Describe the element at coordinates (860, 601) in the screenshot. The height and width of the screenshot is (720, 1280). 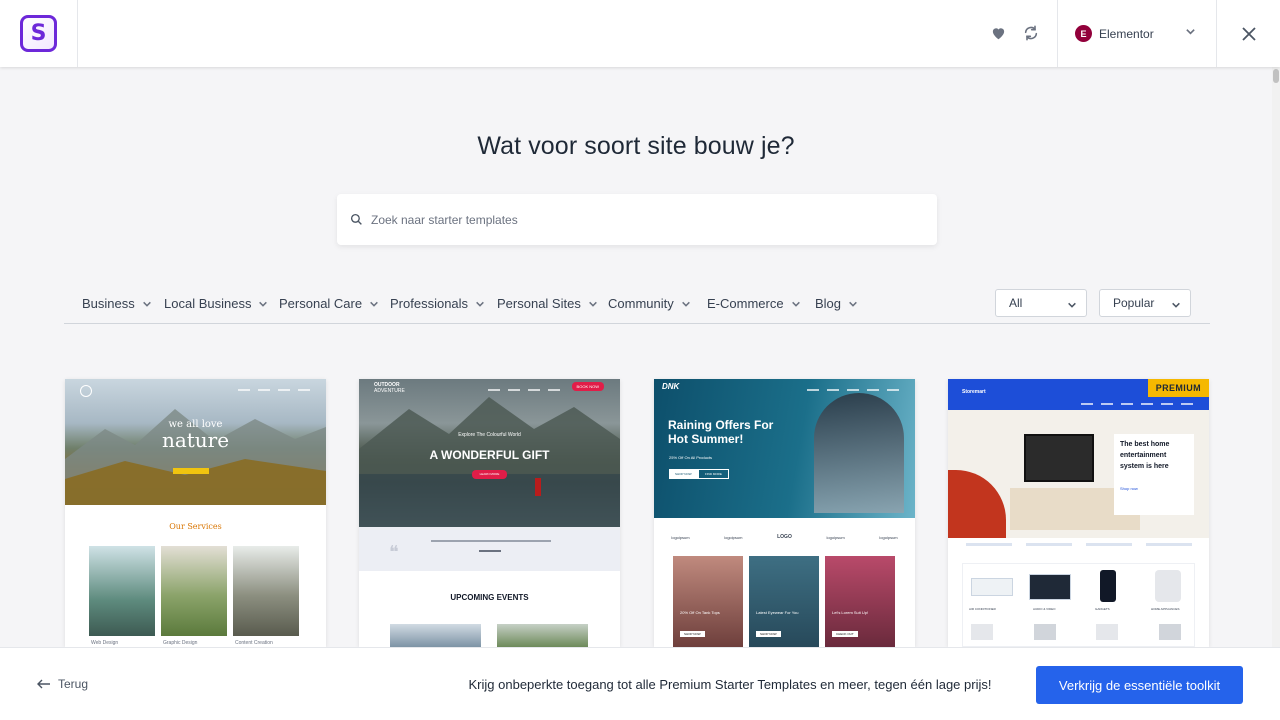
I see `promo-tile: Let's Lorem Suit Up! CHECK OUT` at that location.